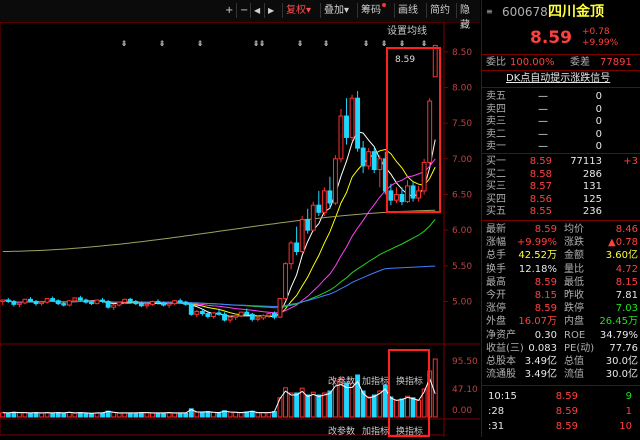 This screenshot has height=440, width=640. I want to click on prev-button: ◀, so click(256, 10).